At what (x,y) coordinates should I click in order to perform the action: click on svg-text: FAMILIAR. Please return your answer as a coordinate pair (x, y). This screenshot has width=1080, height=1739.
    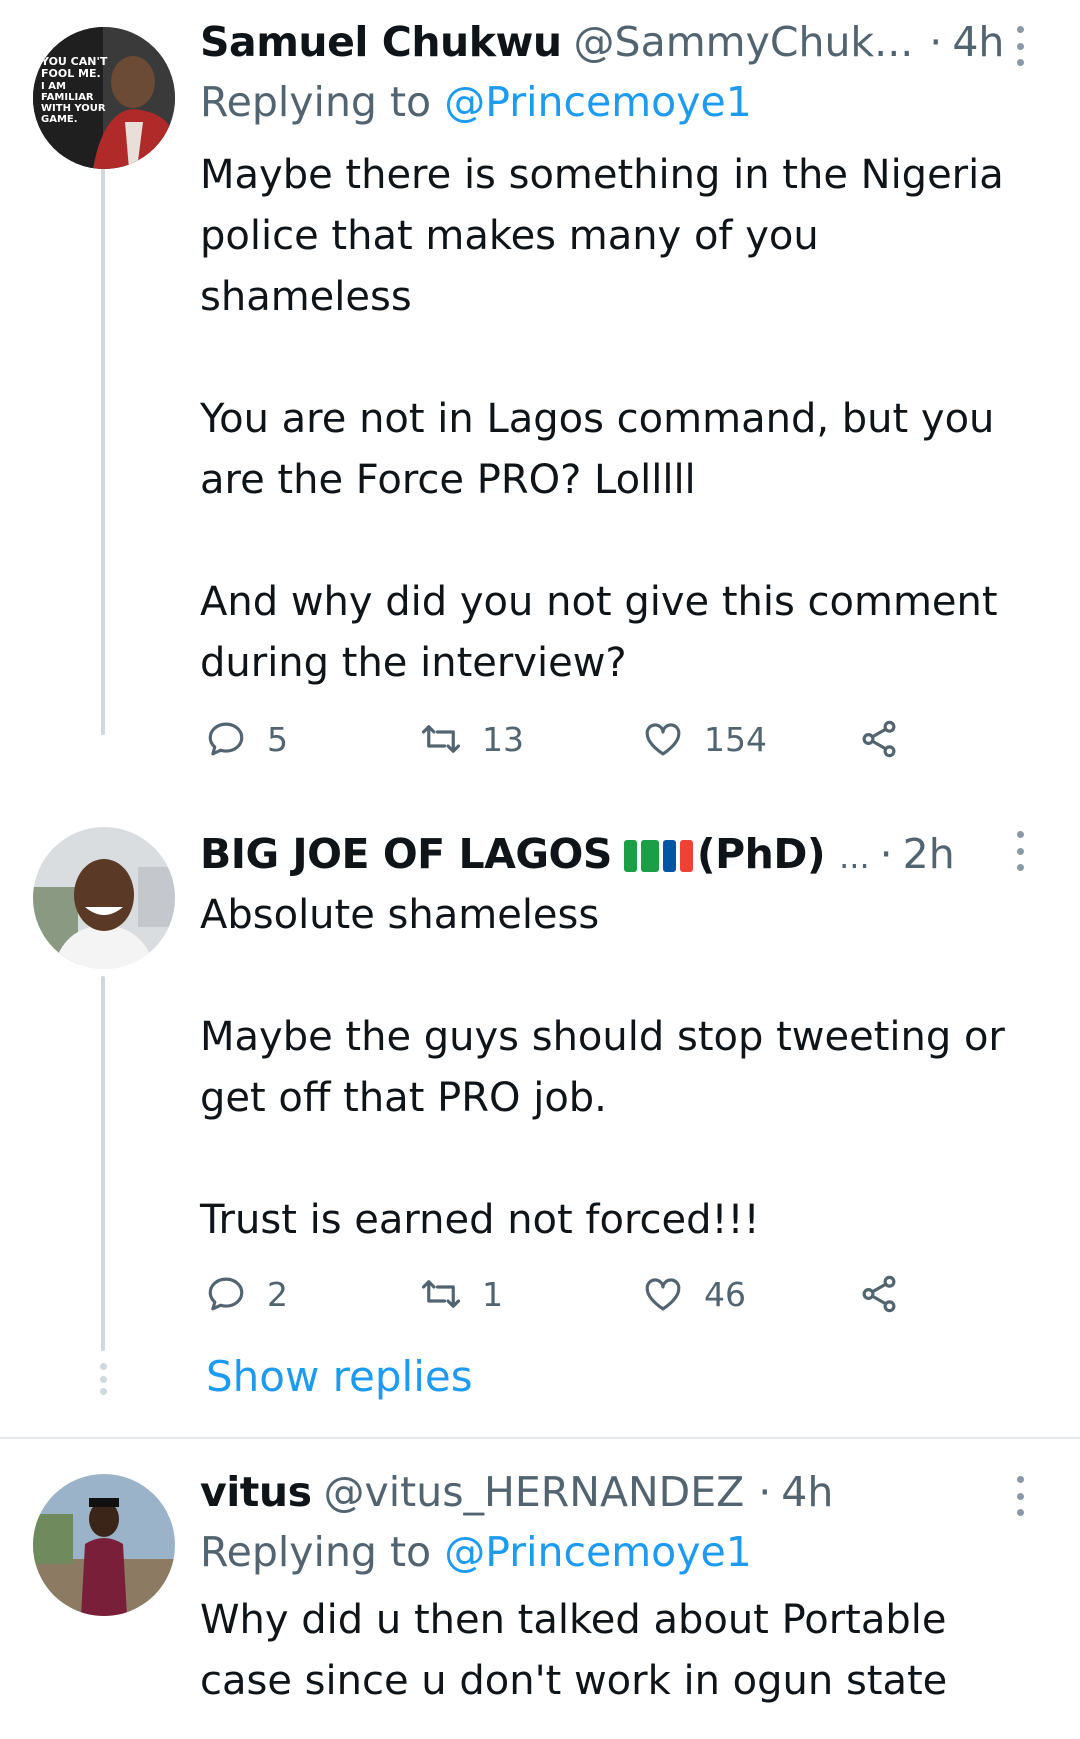
    Looking at the image, I should click on (67, 97).